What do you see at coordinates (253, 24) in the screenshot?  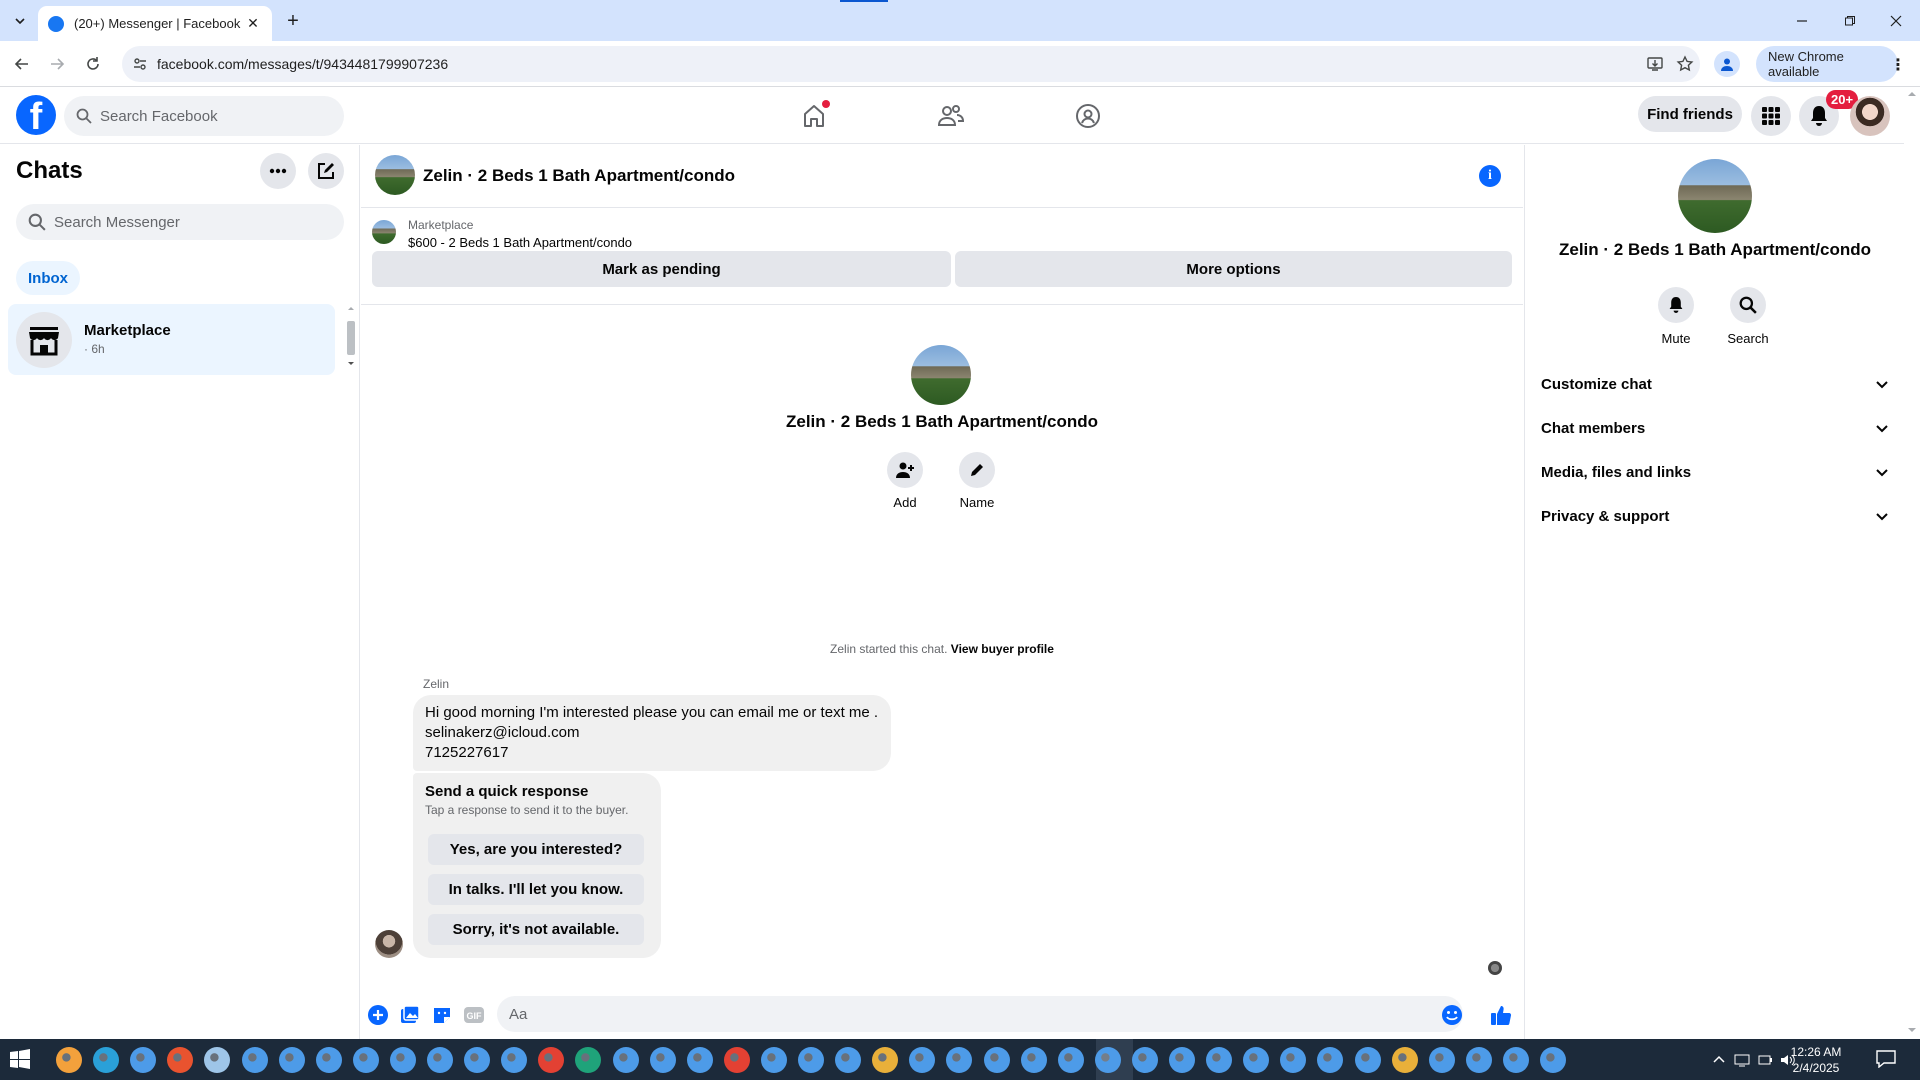 I see `close-tab-icon: ✕` at bounding box center [253, 24].